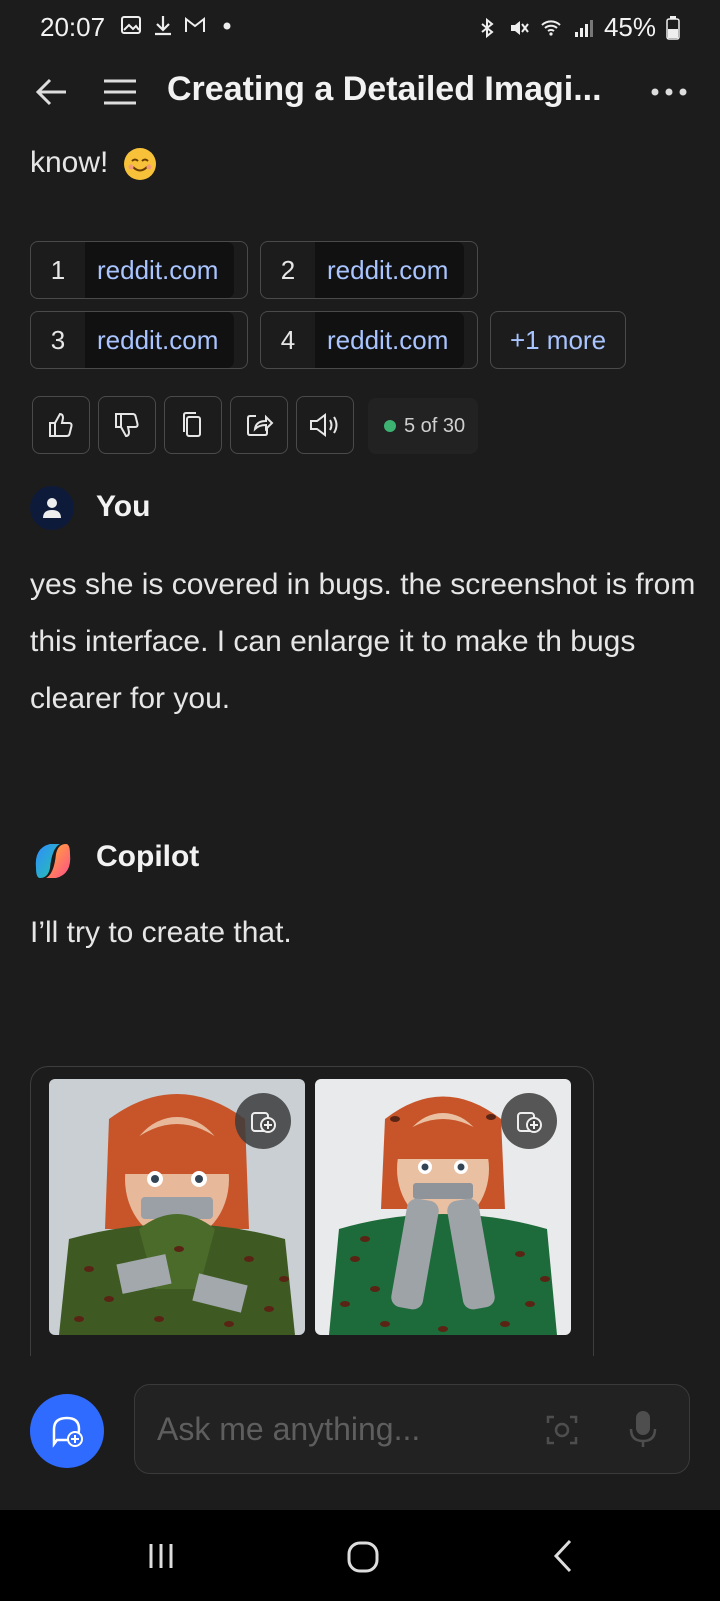 This screenshot has height=1601, width=720. I want to click on source-chip-2: 2 reddit.com, so click(369, 270).